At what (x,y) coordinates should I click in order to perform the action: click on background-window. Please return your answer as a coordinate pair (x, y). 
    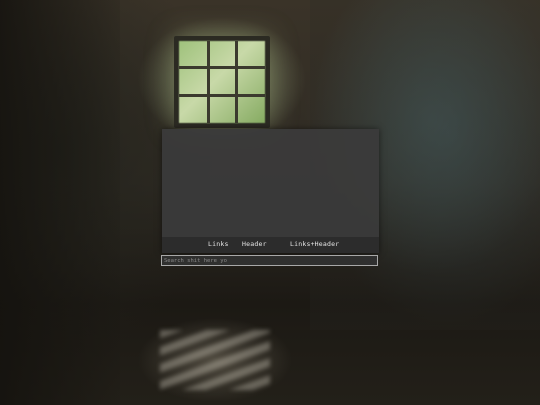
    Looking at the image, I should click on (222, 82).